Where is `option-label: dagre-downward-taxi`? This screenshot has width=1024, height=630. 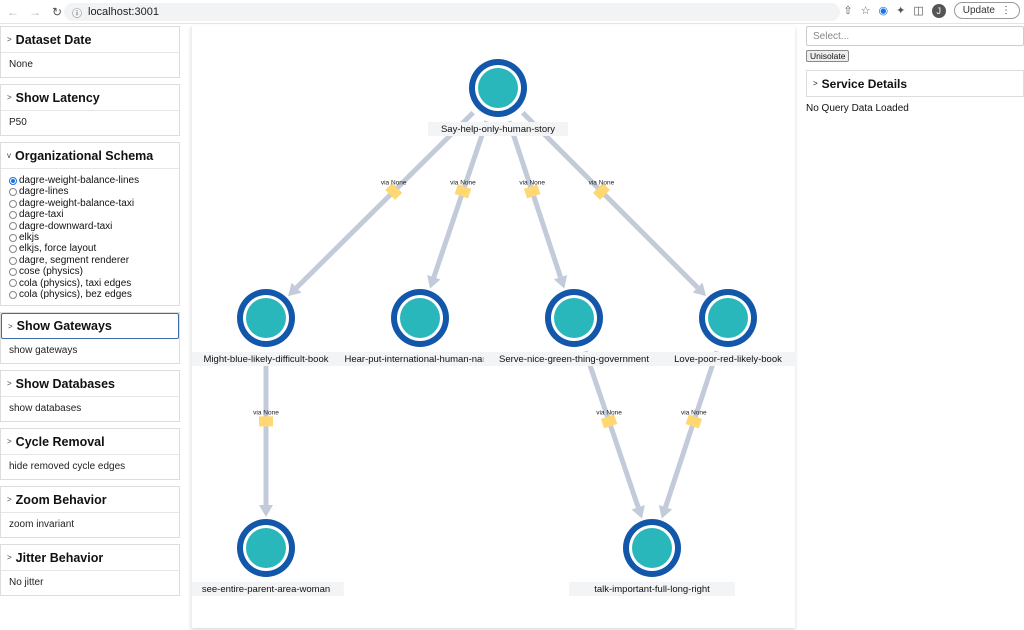 option-label: dagre-downward-taxi is located at coordinates (66, 226).